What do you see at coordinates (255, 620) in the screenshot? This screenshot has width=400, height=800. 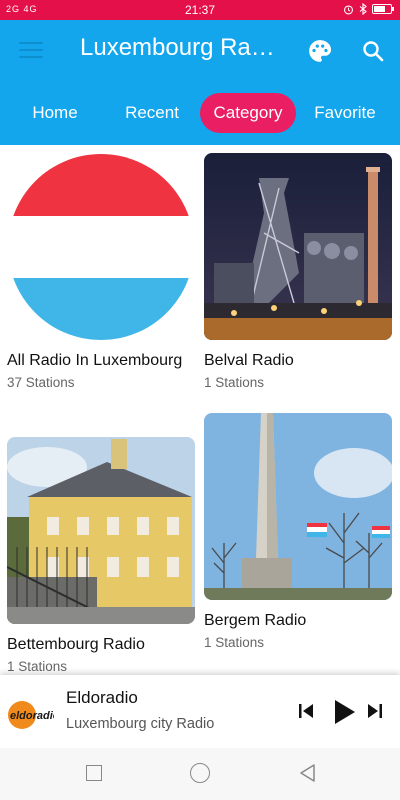 I see `category-name: Bergem Radio` at bounding box center [255, 620].